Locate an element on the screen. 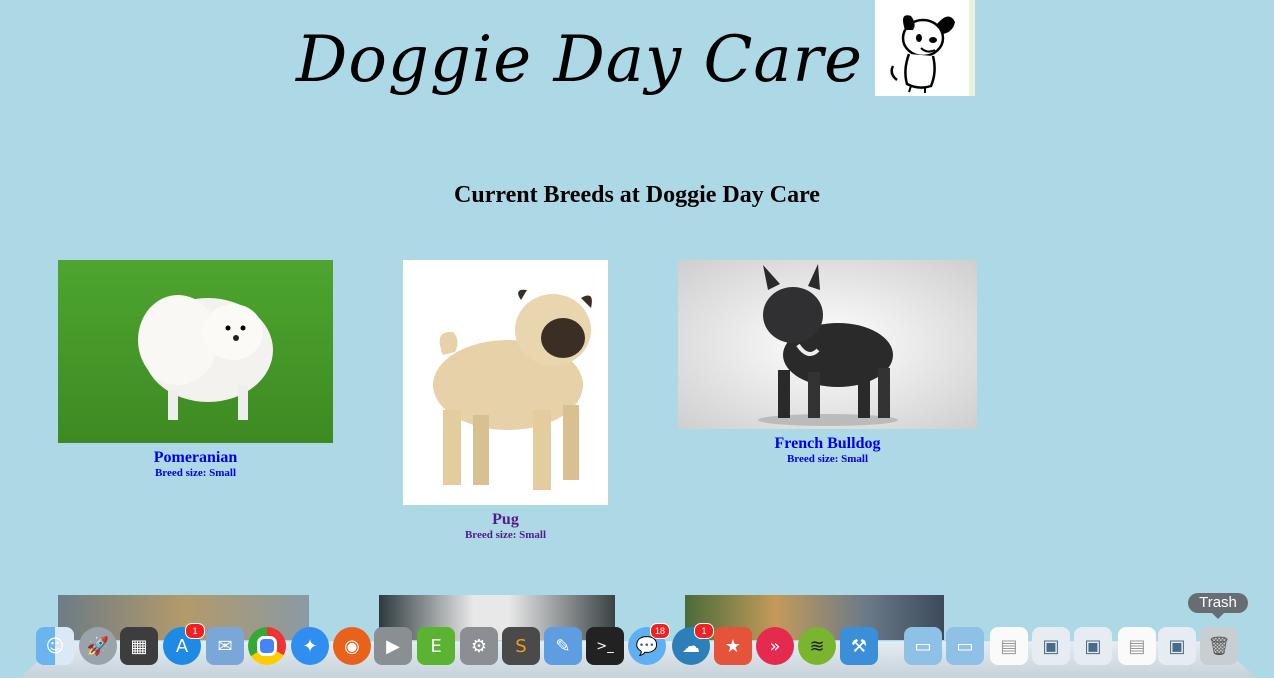 This screenshot has height=678, width=1274. evernote-icon: E is located at coordinates (436, 646).